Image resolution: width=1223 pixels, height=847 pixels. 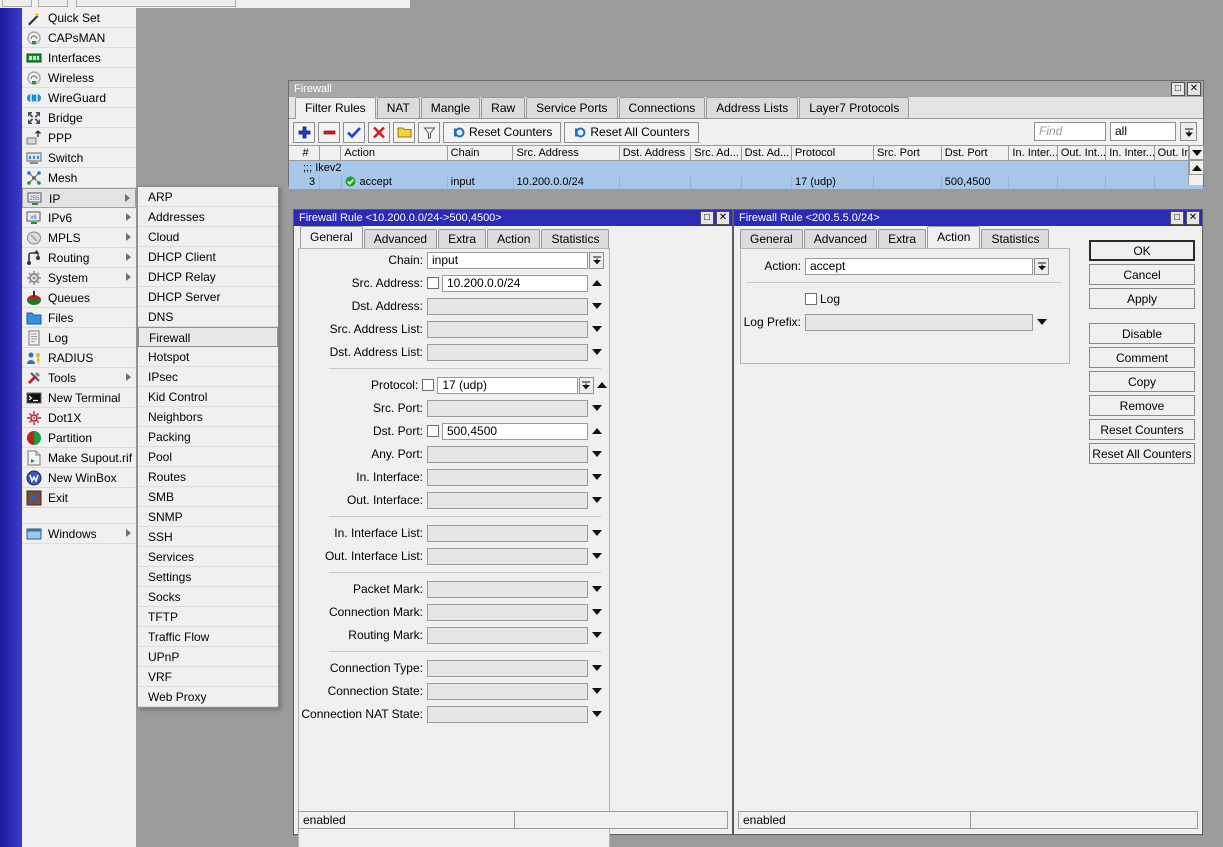 I want to click on sidebar-item-ip: 255 IP, so click(x=79, y=198).